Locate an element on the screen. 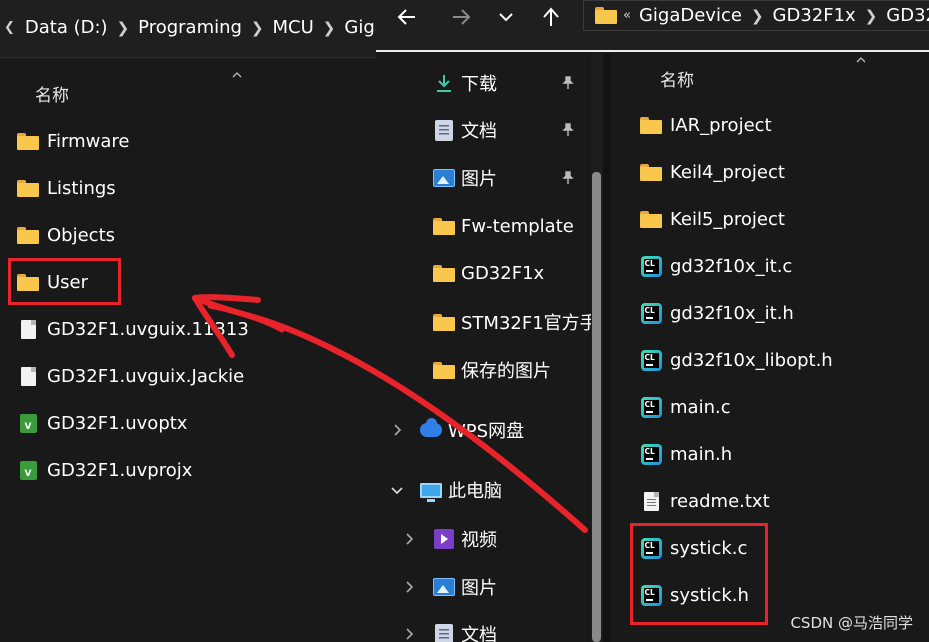 The image size is (929, 642). list-item: CL gd32f10x_it.c is located at coordinates (716, 266).